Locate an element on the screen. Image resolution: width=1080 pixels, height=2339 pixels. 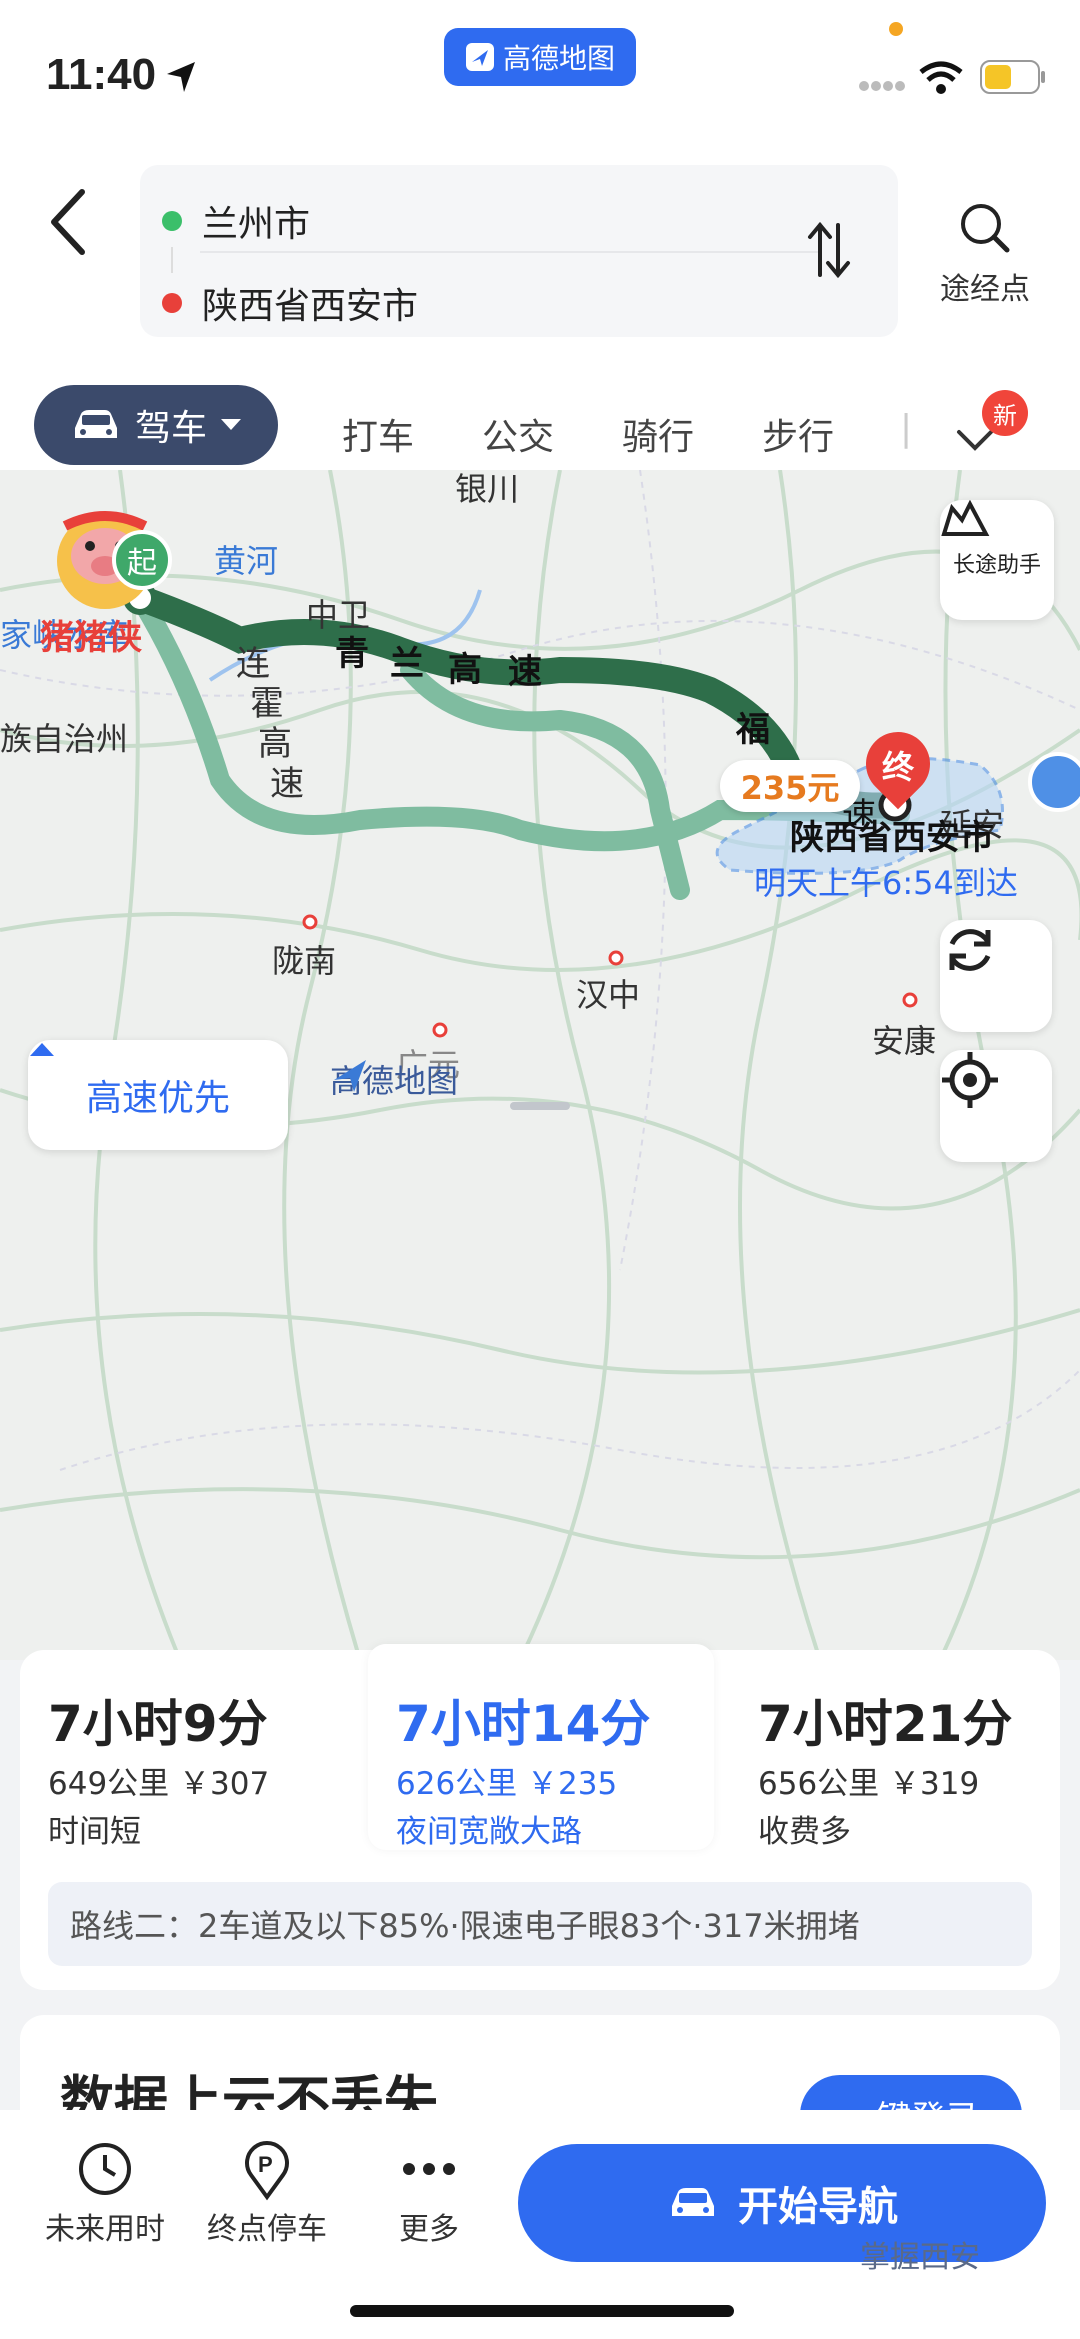
tab-transit: 公交 is located at coordinates (518, 434).